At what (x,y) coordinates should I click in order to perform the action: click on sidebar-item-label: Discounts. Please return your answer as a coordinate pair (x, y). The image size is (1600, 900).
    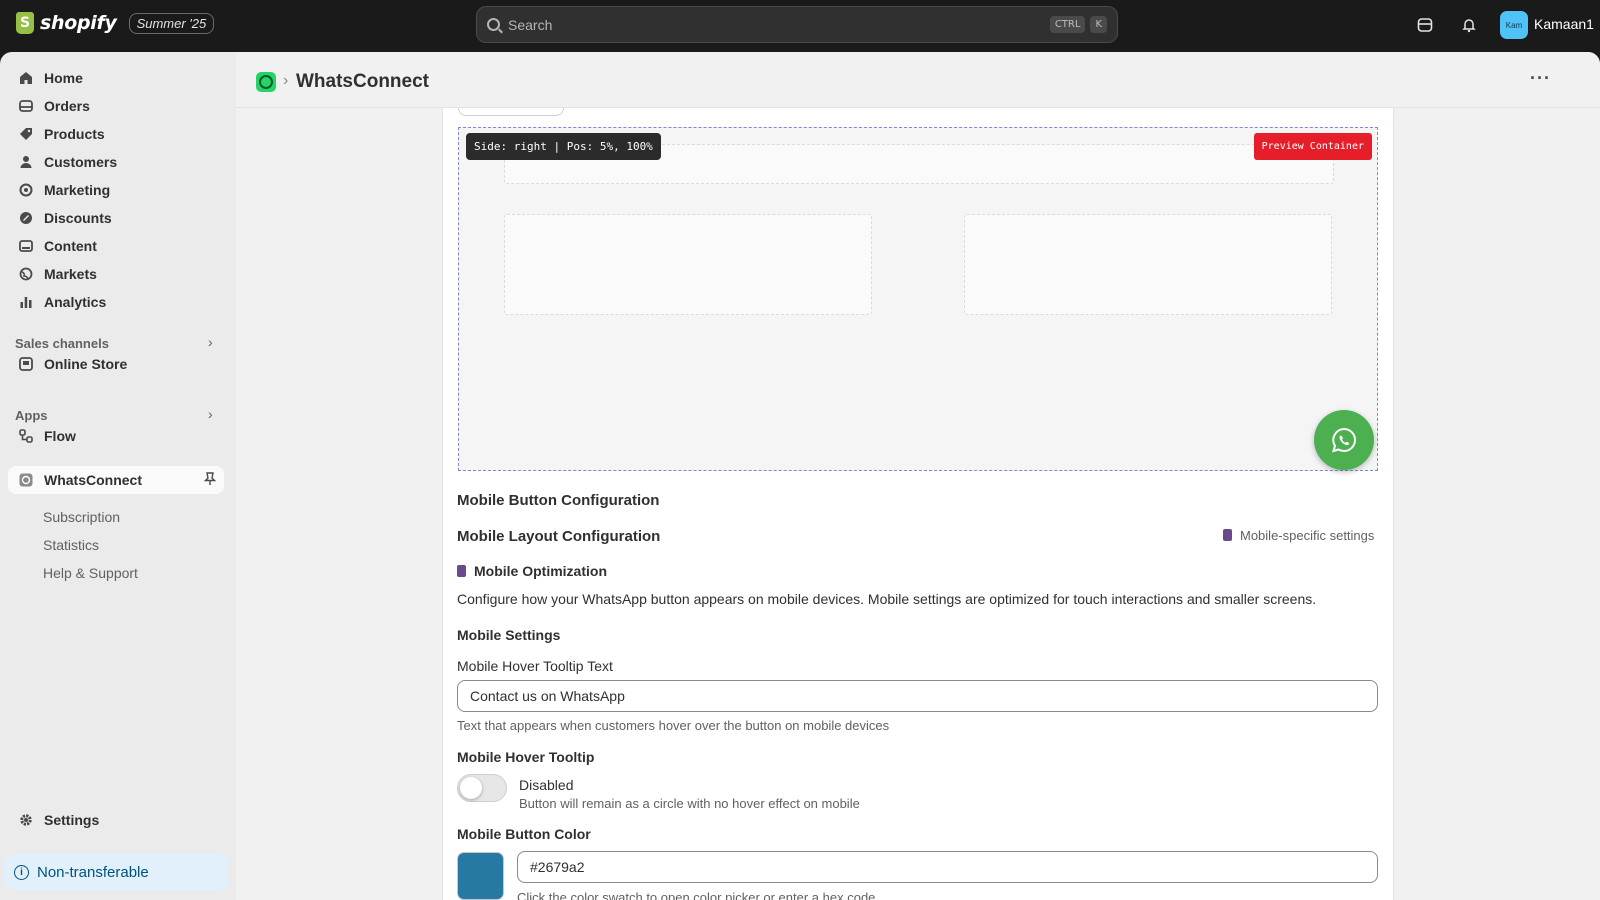
    Looking at the image, I should click on (78, 218).